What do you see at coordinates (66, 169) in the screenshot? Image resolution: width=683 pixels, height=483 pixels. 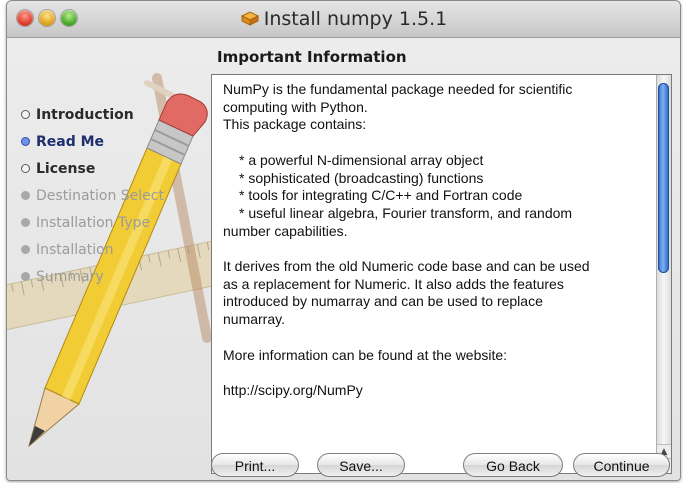 I see `step-label: License` at bounding box center [66, 169].